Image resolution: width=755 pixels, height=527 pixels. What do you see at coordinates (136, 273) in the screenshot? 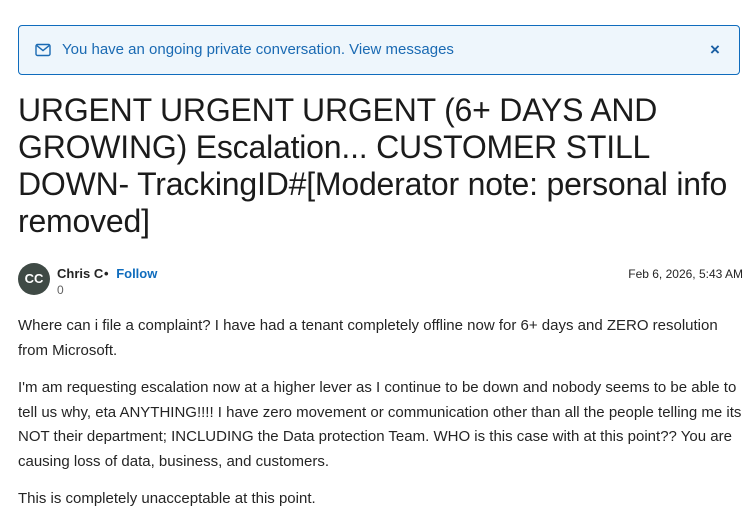
I see `follow-button: Follow` at bounding box center [136, 273].